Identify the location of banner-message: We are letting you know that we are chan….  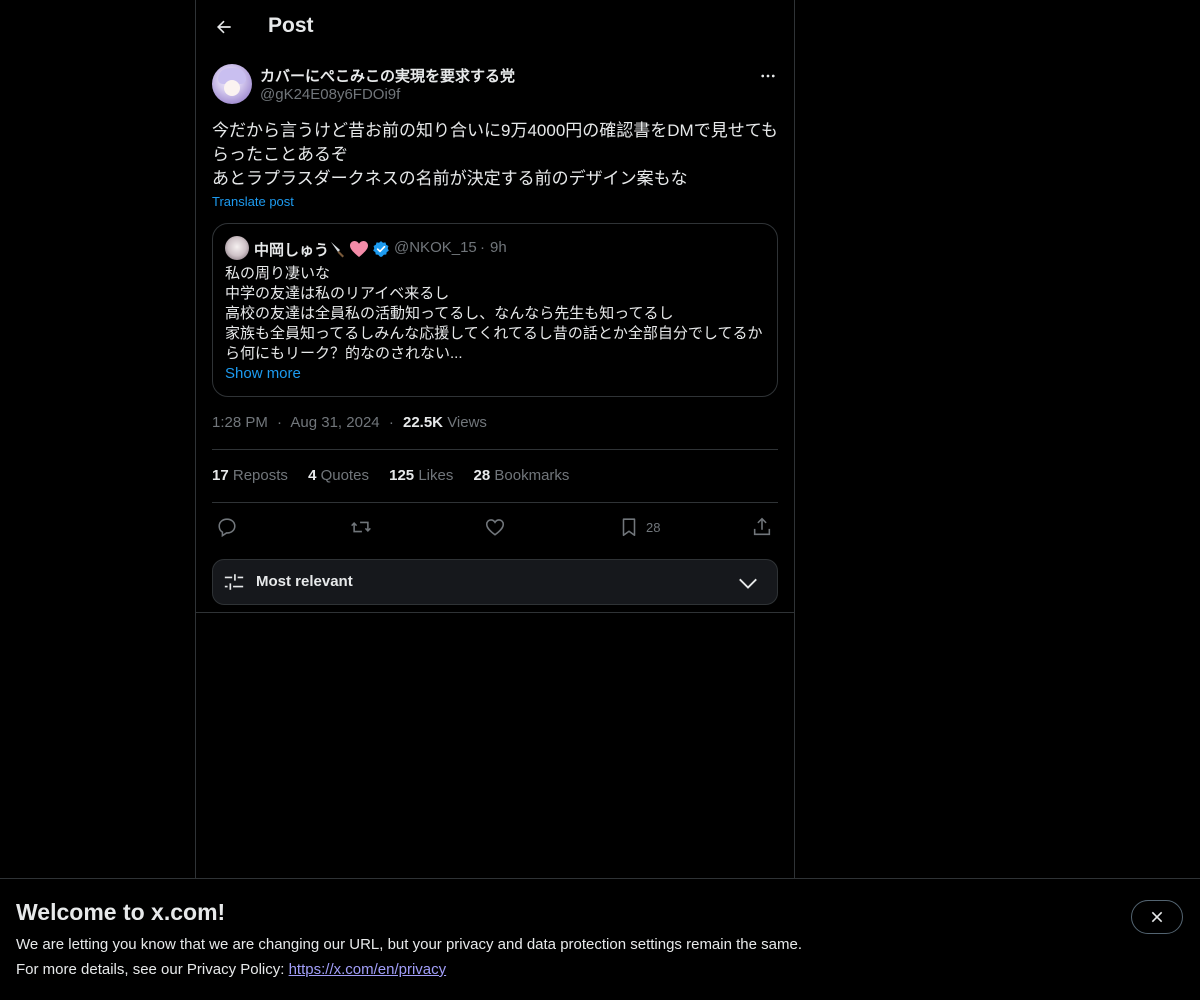
(409, 944).